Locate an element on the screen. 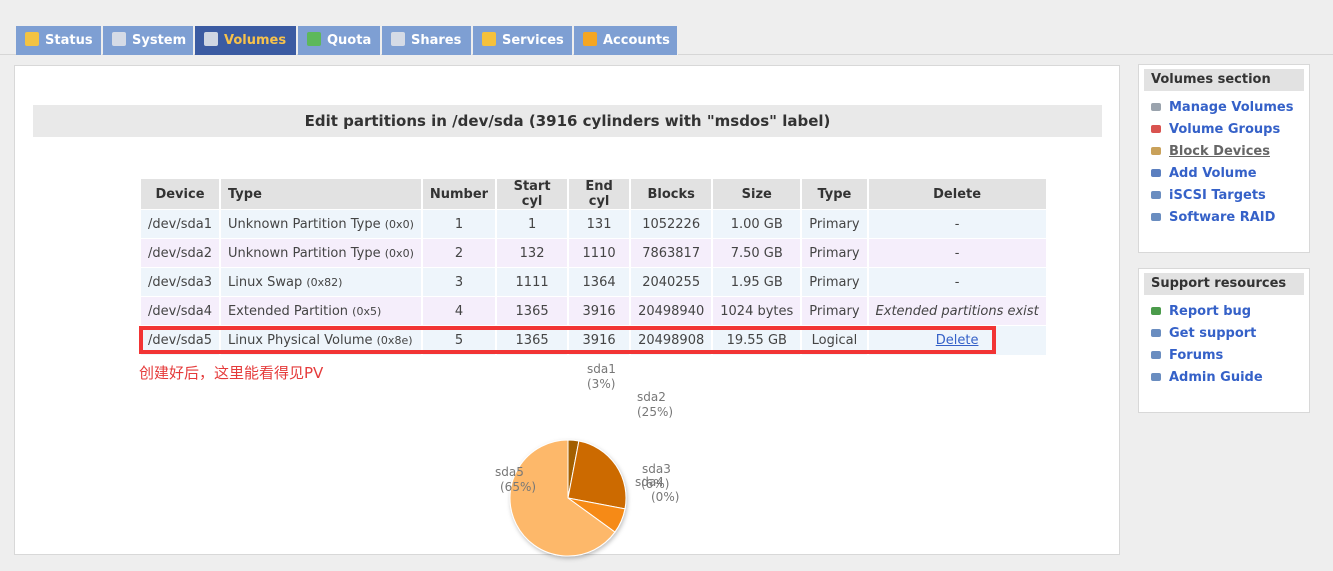  group-icon is located at coordinates (1156, 129).